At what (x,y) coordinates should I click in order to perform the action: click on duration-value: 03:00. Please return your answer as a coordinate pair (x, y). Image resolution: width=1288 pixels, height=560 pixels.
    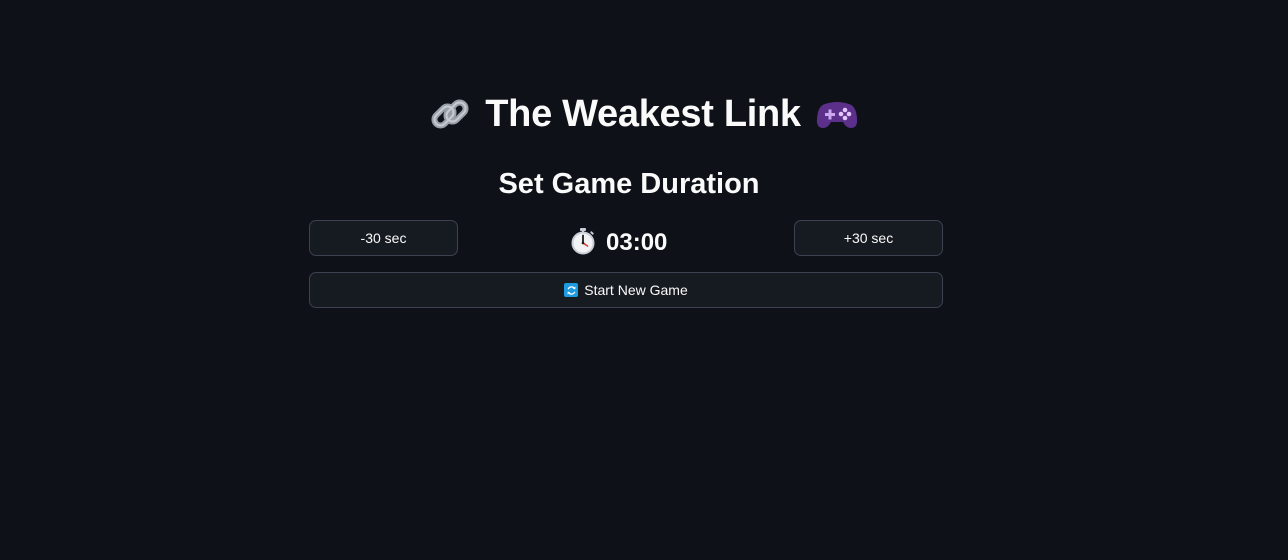
    Looking at the image, I should click on (637, 242).